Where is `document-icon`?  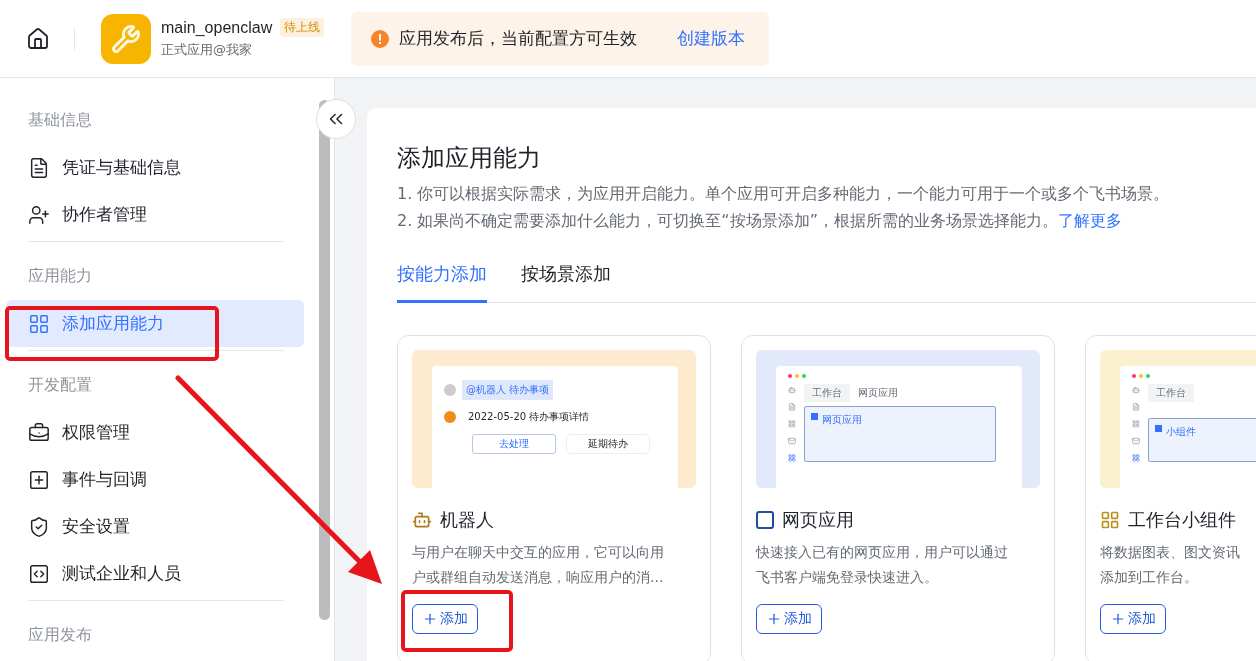 document-icon is located at coordinates (39, 167).